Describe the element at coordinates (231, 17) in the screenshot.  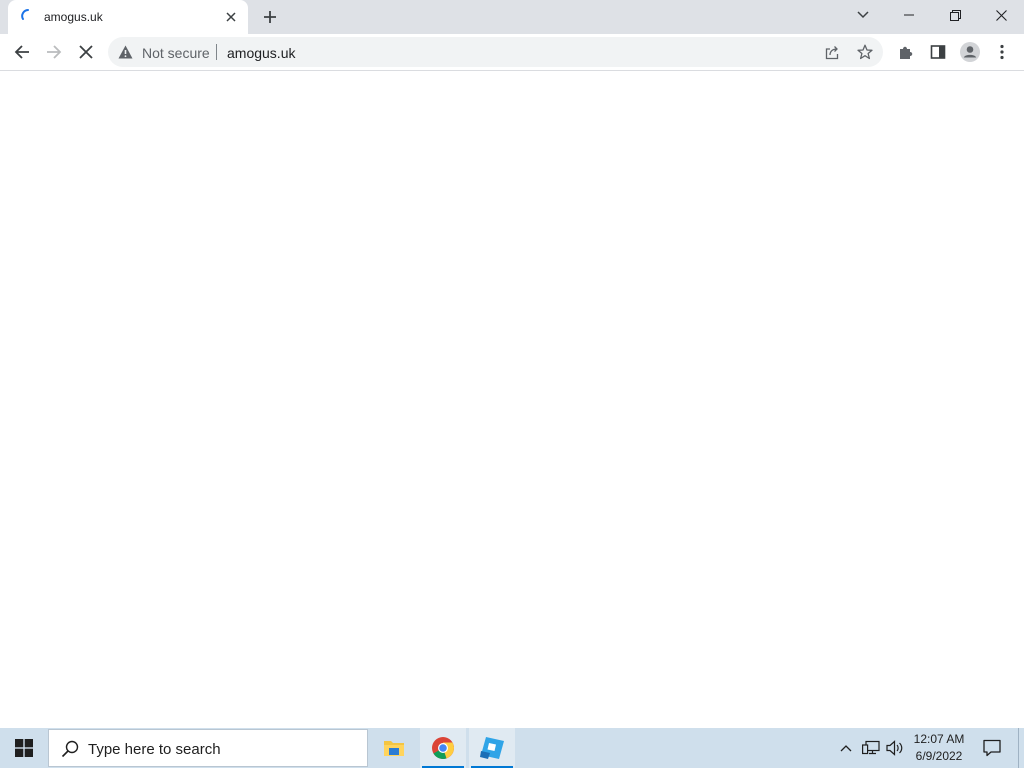
I see `tab-close-icon` at that location.